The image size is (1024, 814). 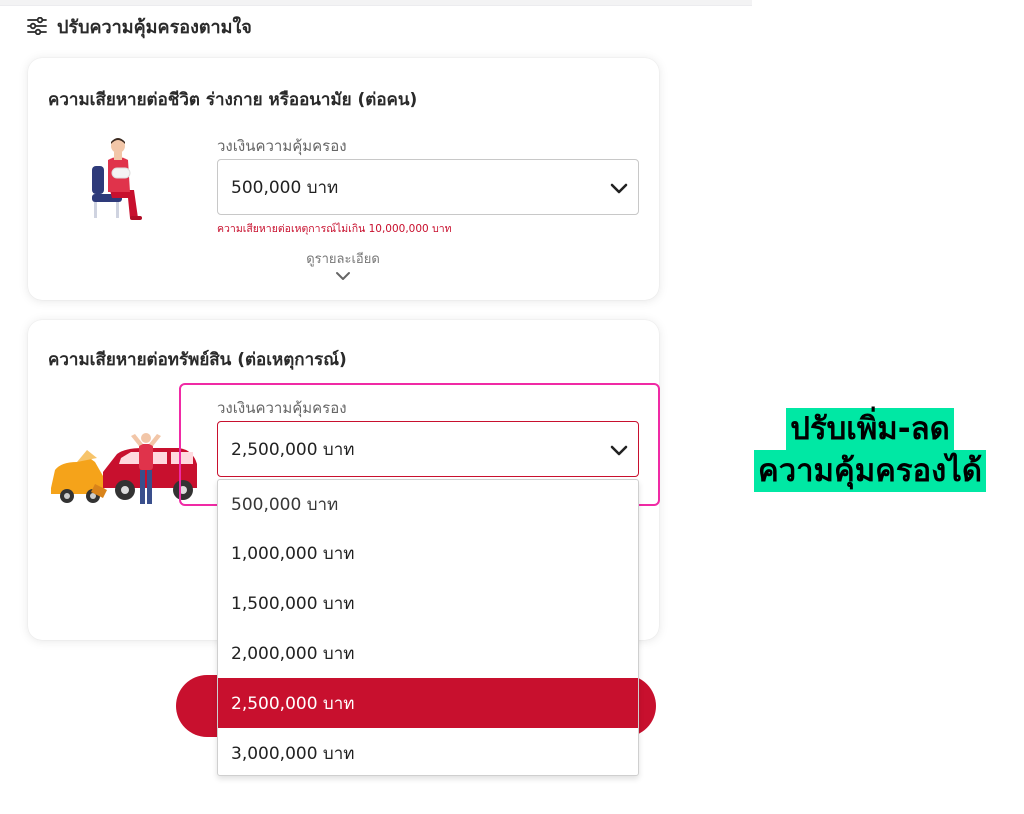 I want to click on top-divider, so click(x=376, y=3).